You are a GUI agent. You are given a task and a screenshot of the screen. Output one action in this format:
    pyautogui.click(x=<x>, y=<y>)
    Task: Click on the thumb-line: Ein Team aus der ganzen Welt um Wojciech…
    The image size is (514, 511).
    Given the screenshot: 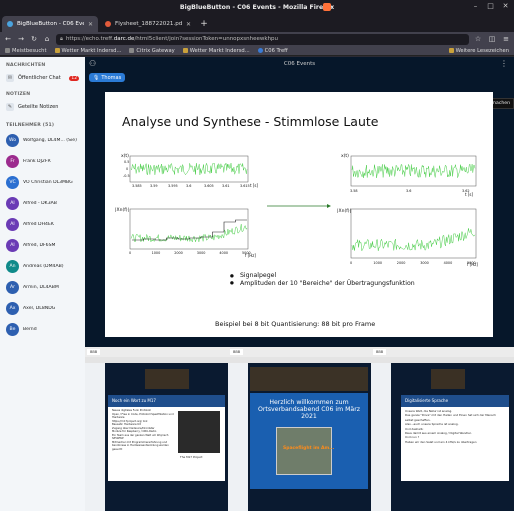 What is the action you would take?
    pyautogui.click(x=140, y=437)
    